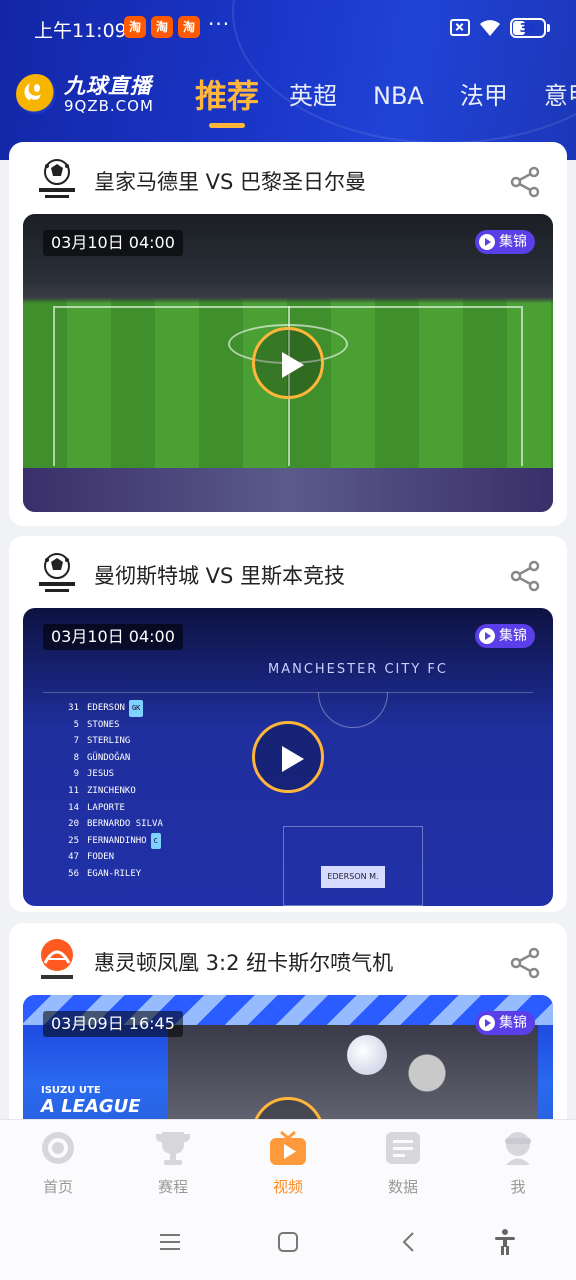 This screenshot has height=1280, width=576. I want to click on match-title: 皇家马德里 VS 巴黎圣日尔曼, so click(230, 181).